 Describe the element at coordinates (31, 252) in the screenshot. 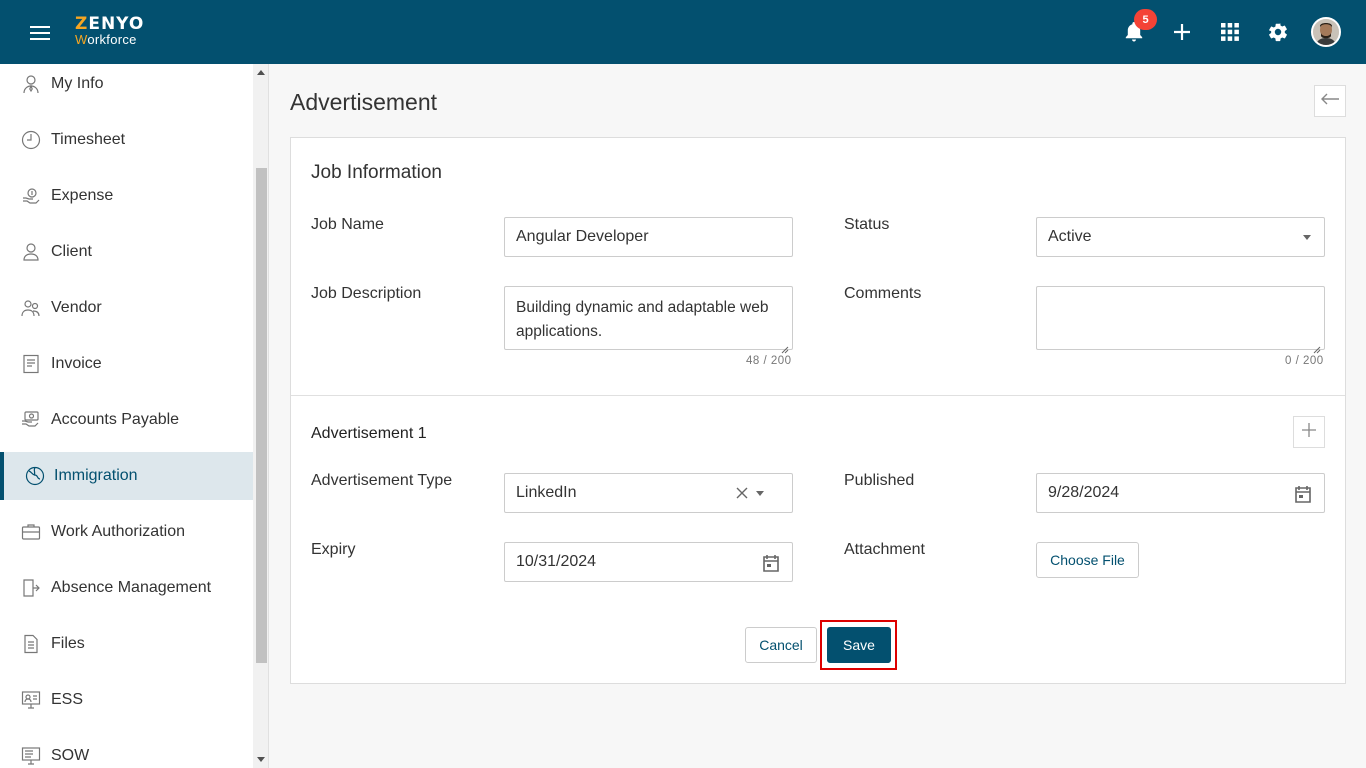

I see `person-icon` at that location.